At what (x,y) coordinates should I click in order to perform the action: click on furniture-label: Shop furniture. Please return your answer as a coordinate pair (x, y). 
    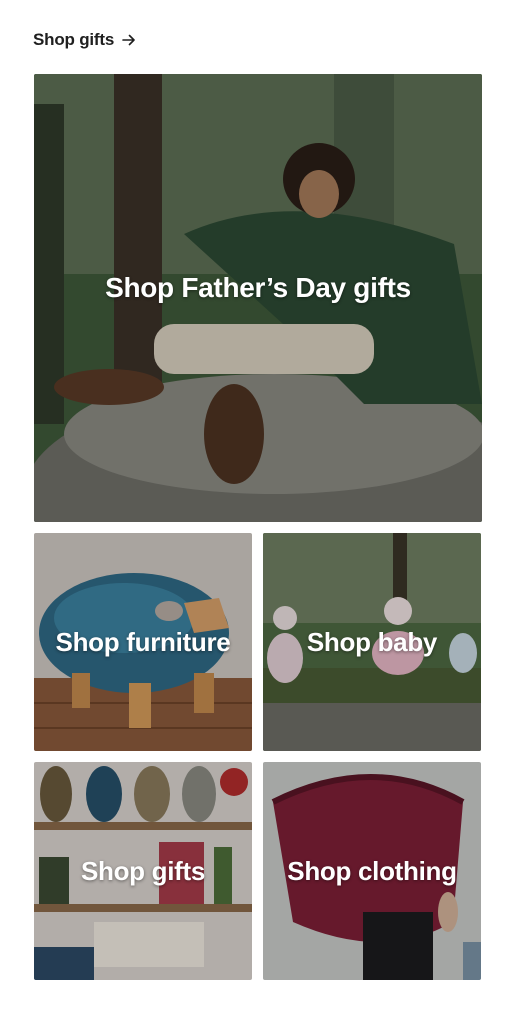
    Looking at the image, I should click on (143, 641).